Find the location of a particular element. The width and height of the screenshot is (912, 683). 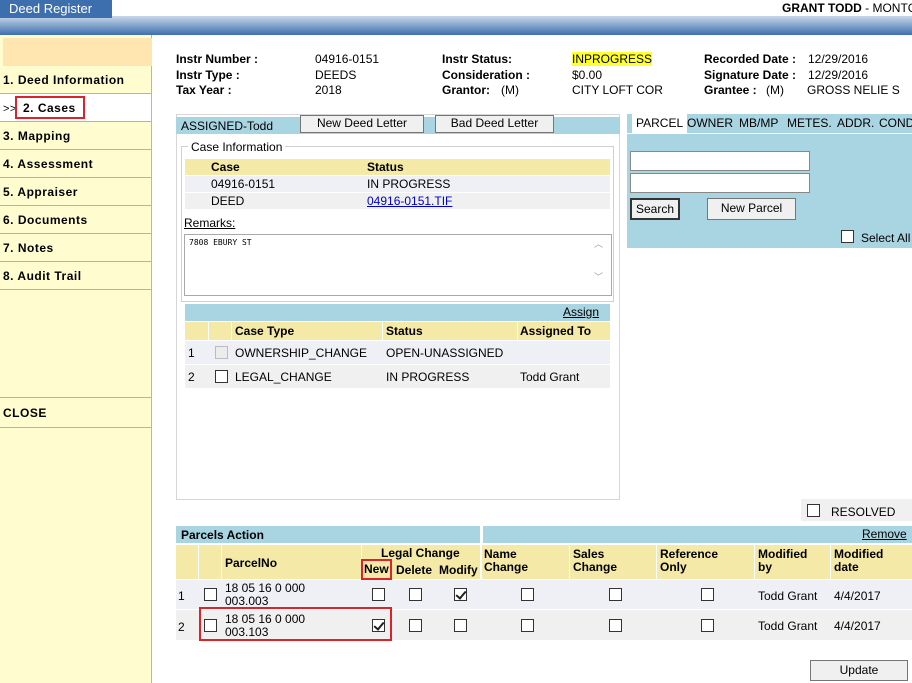

resolved-label: RESOLVED is located at coordinates (863, 512).